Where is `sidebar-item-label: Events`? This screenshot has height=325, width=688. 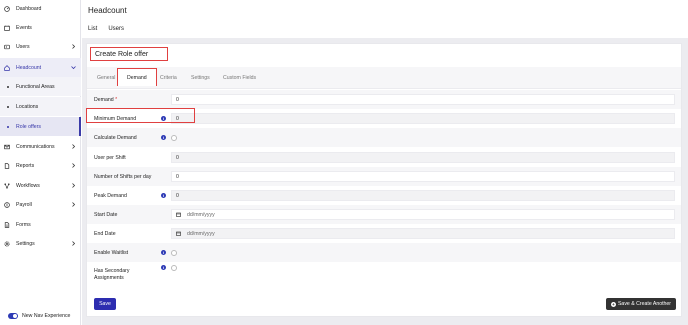 sidebar-item-label: Events is located at coordinates (24, 27).